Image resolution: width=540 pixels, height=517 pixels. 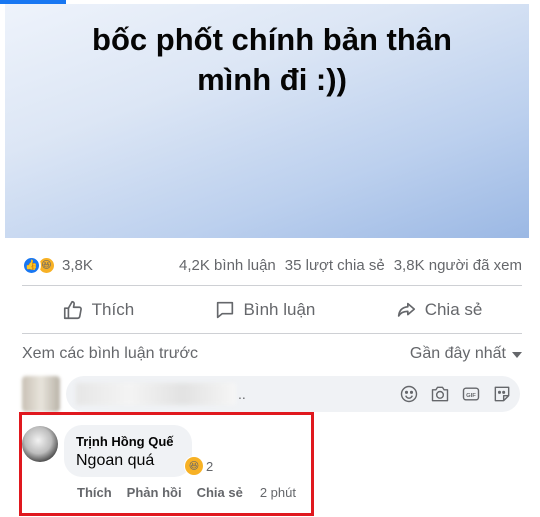 What do you see at coordinates (242, 394) in the screenshot?
I see `placeholder-suffix: ..` at bounding box center [242, 394].